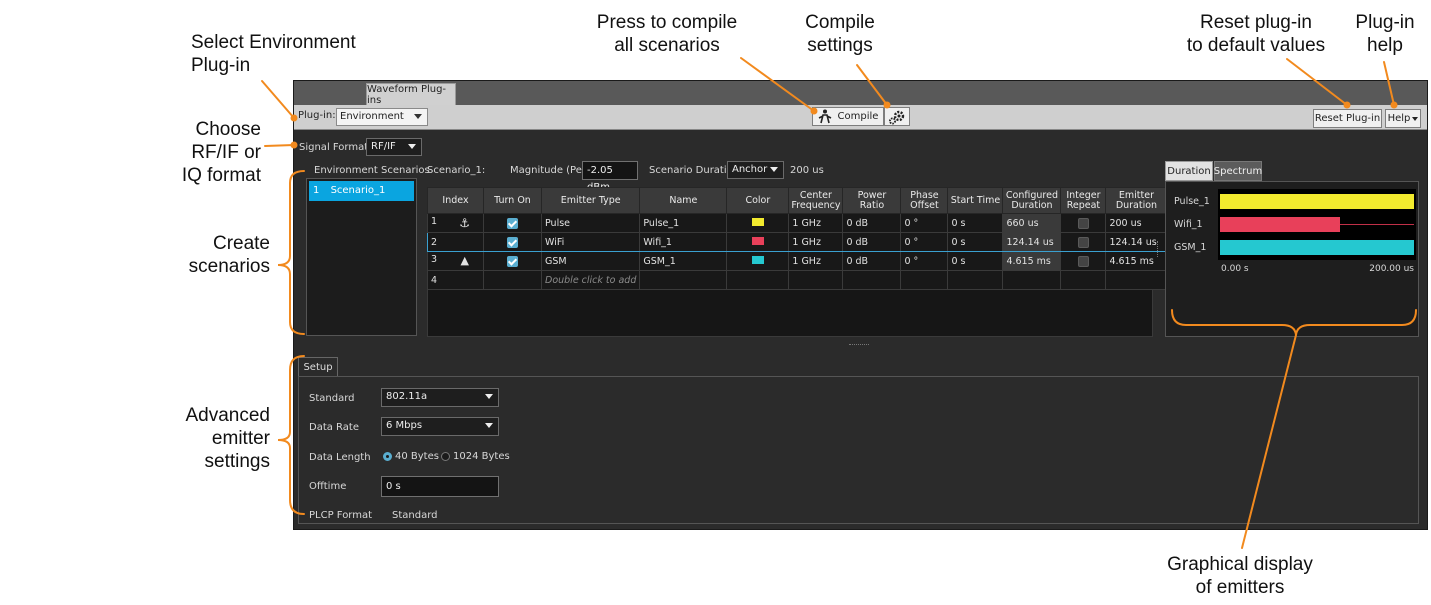 This screenshot has width=1431, height=605. I want to click on bar-label: Pulse_1, so click(1192, 201).